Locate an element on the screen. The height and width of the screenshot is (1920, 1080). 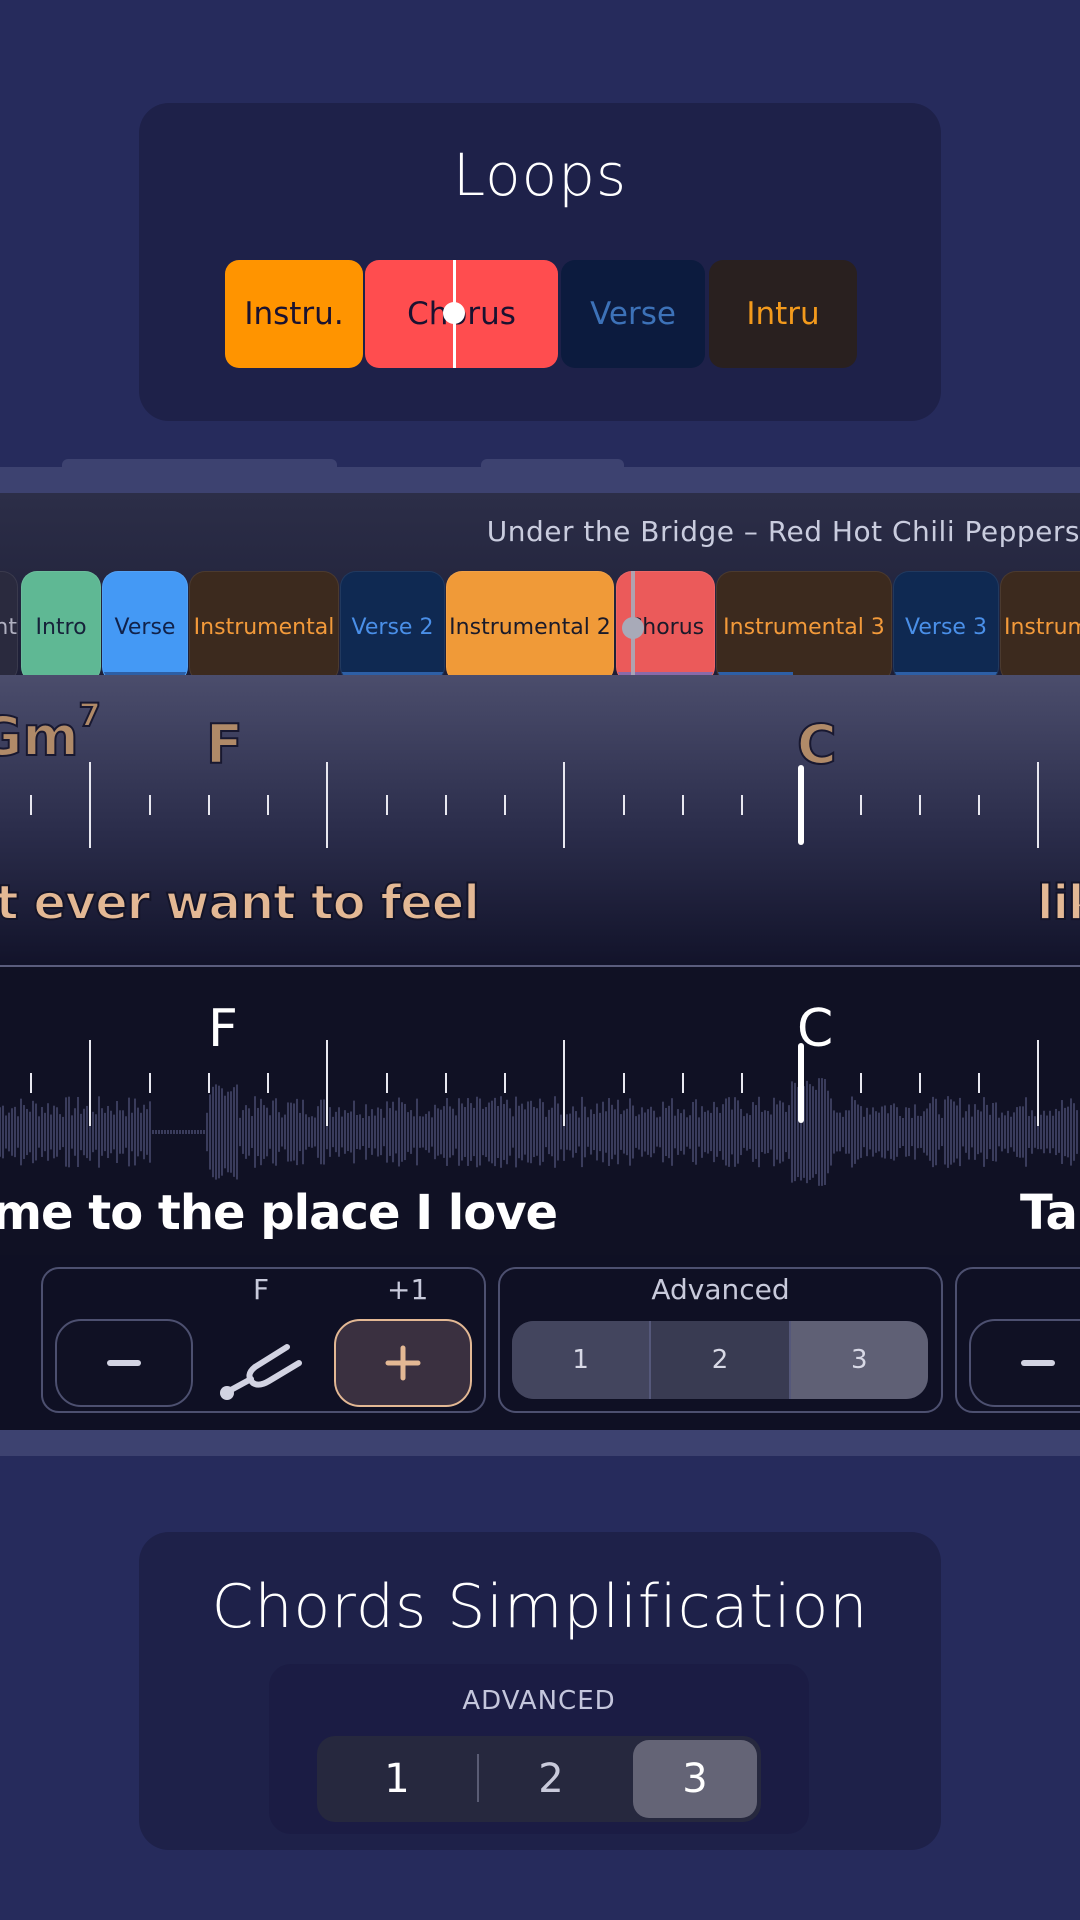
chords-simplification-card: Chords Simplification ADVANCED 1 2 3 is located at coordinates (540, 1691).